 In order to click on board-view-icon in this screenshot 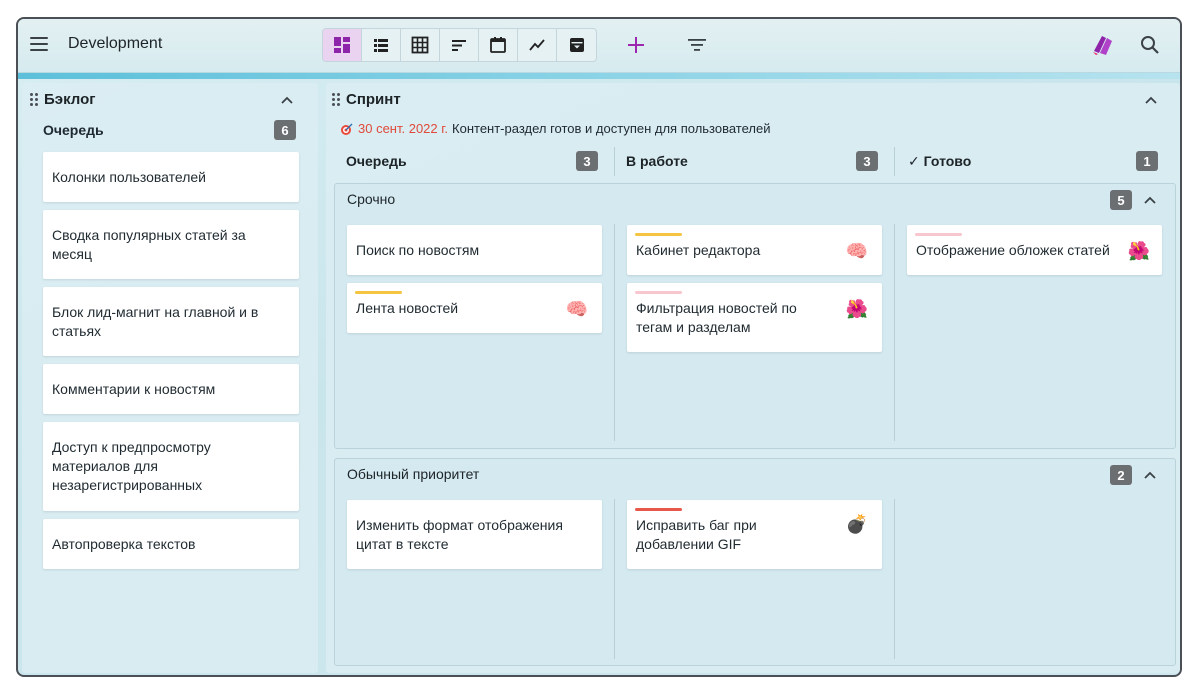, I will do `click(342, 45)`.